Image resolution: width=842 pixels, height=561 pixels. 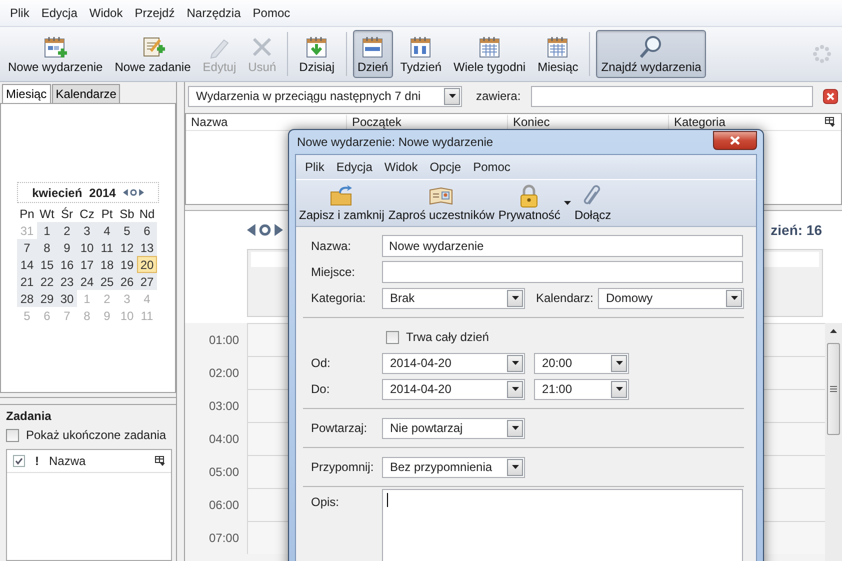 What do you see at coordinates (47, 214) in the screenshot?
I see `weekday-label: Wt` at bounding box center [47, 214].